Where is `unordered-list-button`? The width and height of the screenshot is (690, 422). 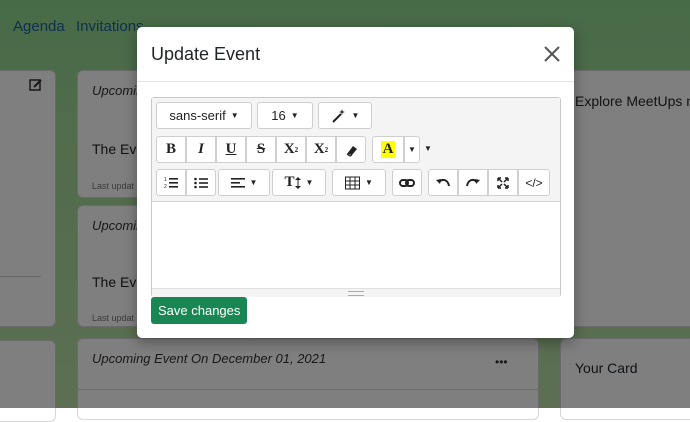
unordered-list-button is located at coordinates (201, 182).